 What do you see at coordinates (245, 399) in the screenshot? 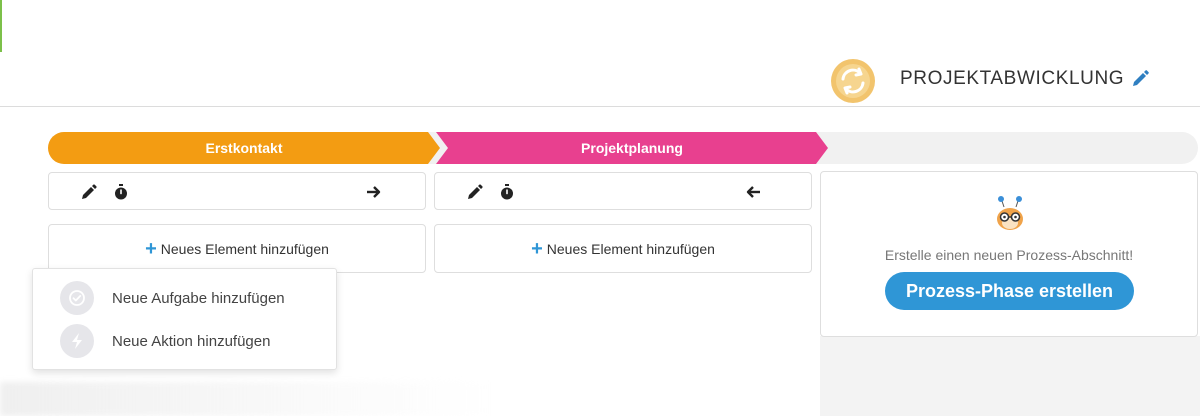
I see `faded-background` at bounding box center [245, 399].